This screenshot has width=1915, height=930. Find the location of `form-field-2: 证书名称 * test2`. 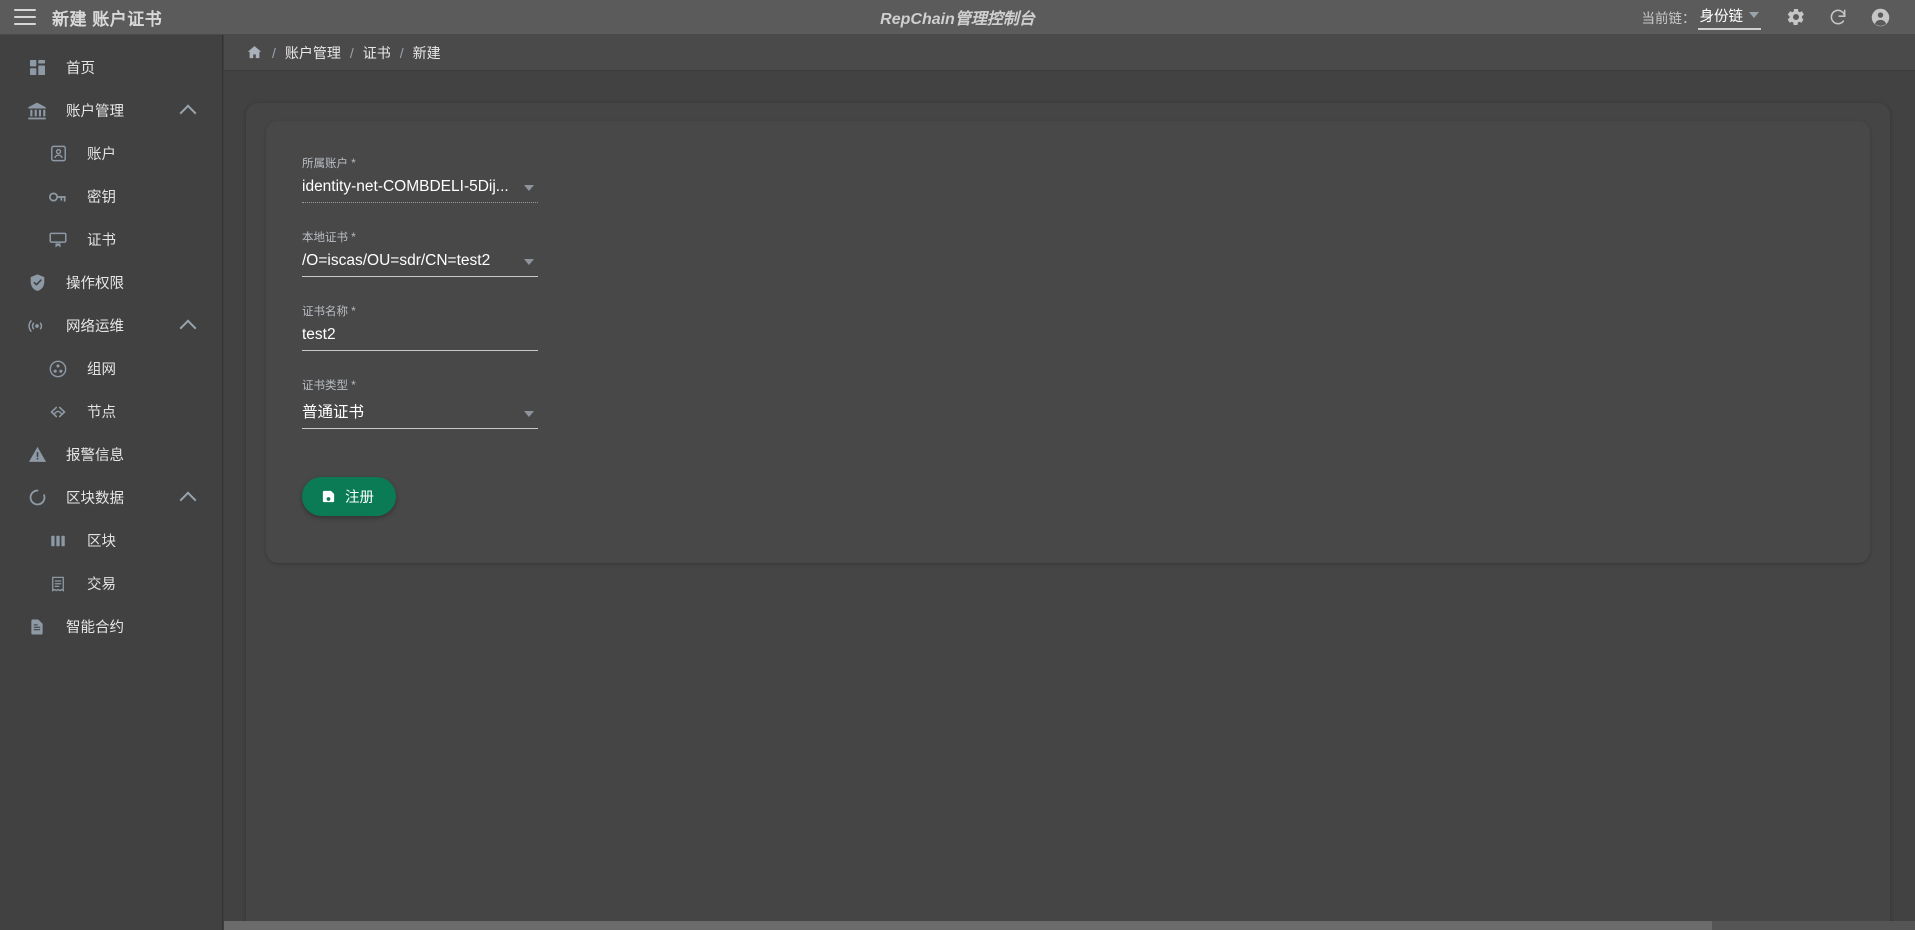

form-field-2: 证书名称 * test2 is located at coordinates (420, 327).